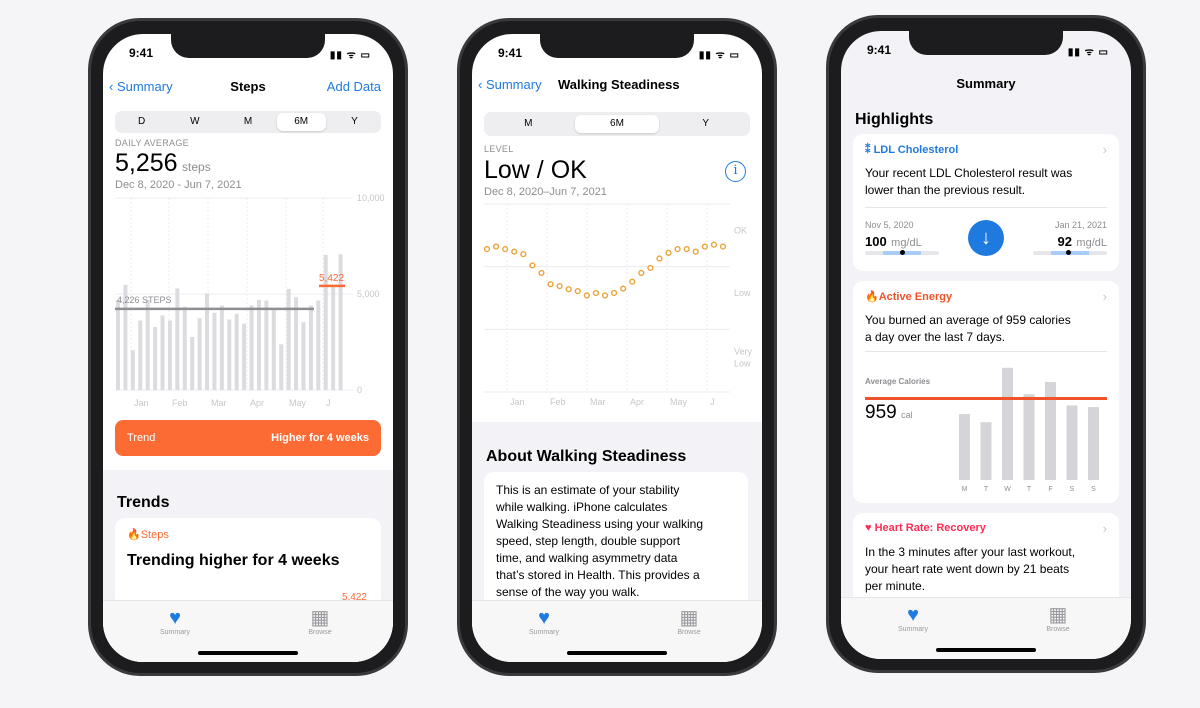 This screenshot has height=708, width=1200. What do you see at coordinates (916, 150) in the screenshot?
I see `ldl-title: LDL Cholesterol` at bounding box center [916, 150].